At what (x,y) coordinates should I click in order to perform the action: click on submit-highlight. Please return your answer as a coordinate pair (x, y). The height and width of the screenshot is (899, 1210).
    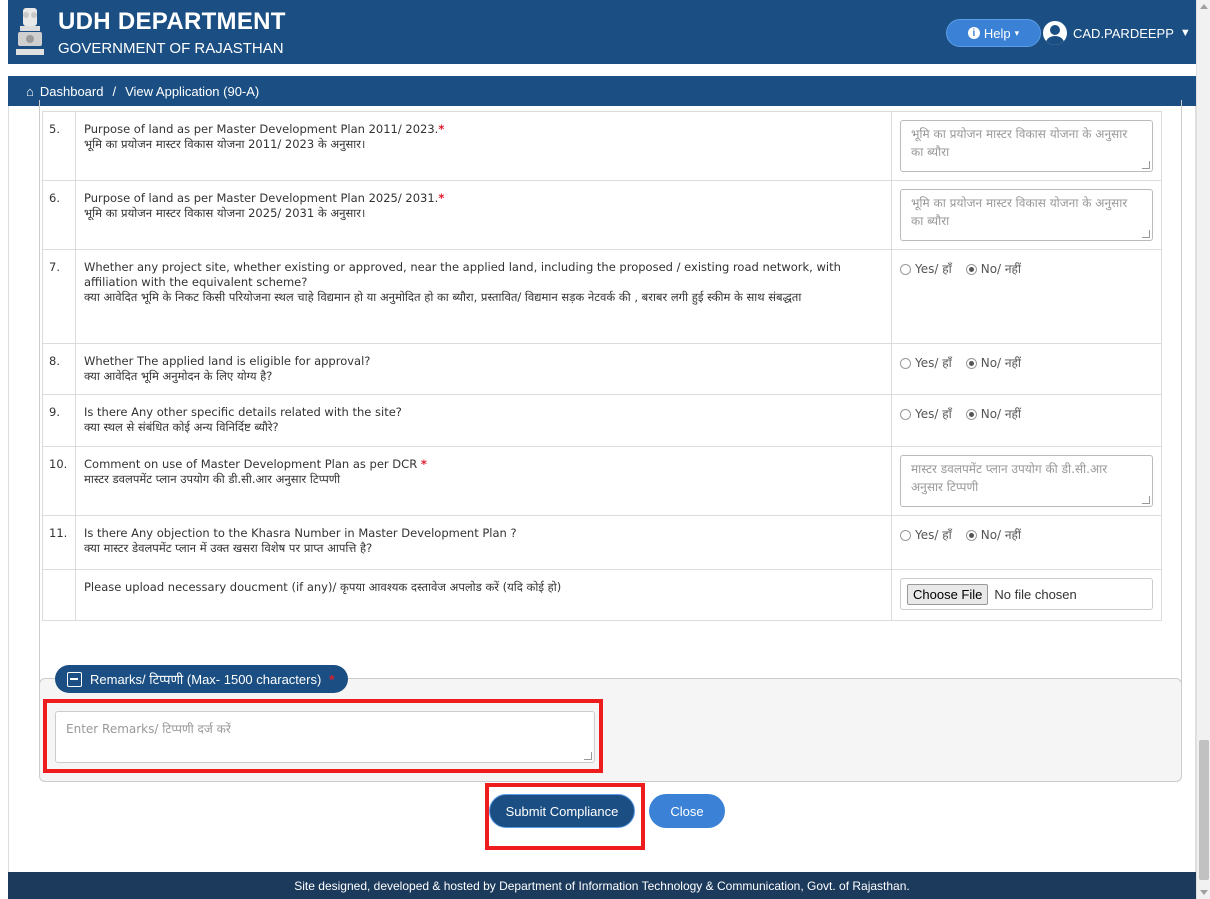
    Looking at the image, I should click on (565, 816).